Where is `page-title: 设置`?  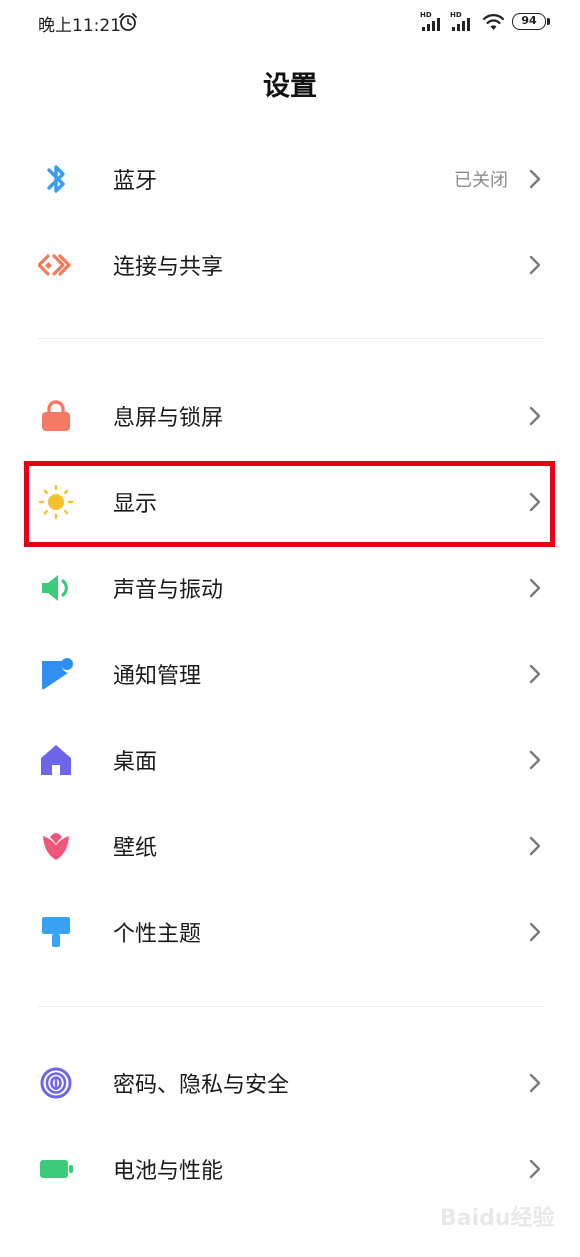 page-title: 设置 is located at coordinates (290, 86).